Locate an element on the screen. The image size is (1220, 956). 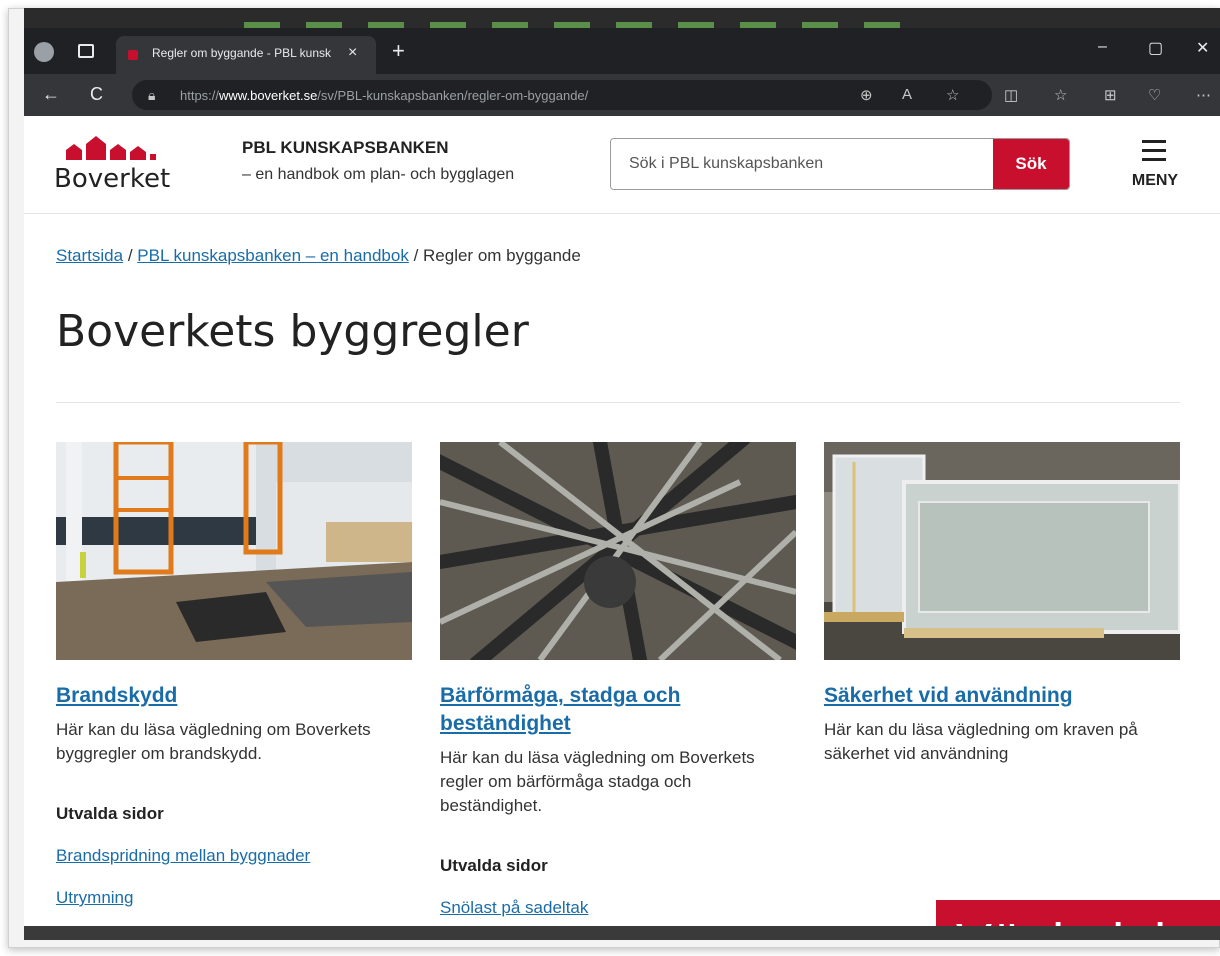
brandskydd-image is located at coordinates (234, 551).